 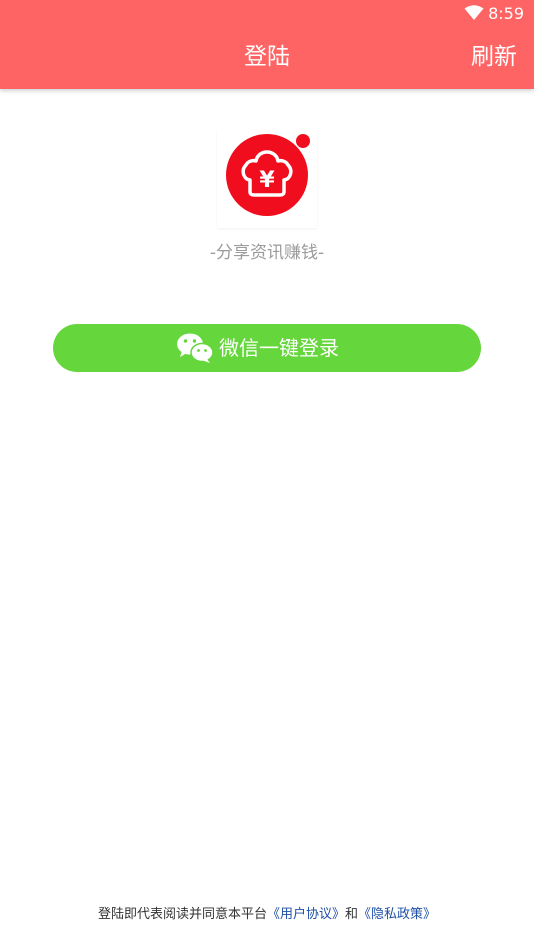 I want to click on agreement-prefix: 登陆即代表阅读并同意本平台, so click(x=182, y=914).